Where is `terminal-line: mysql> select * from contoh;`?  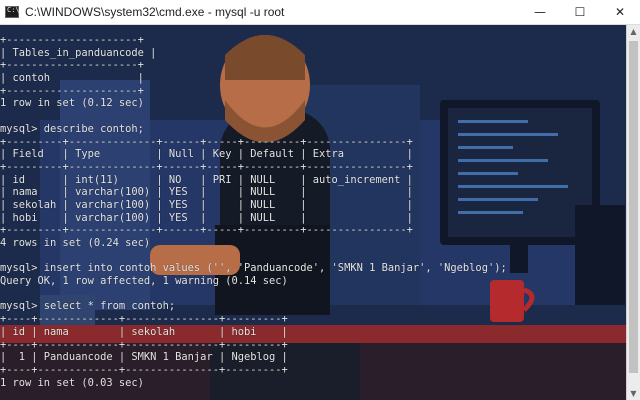
terminal-line: mysql> select * from contoh; is located at coordinates (88, 306).